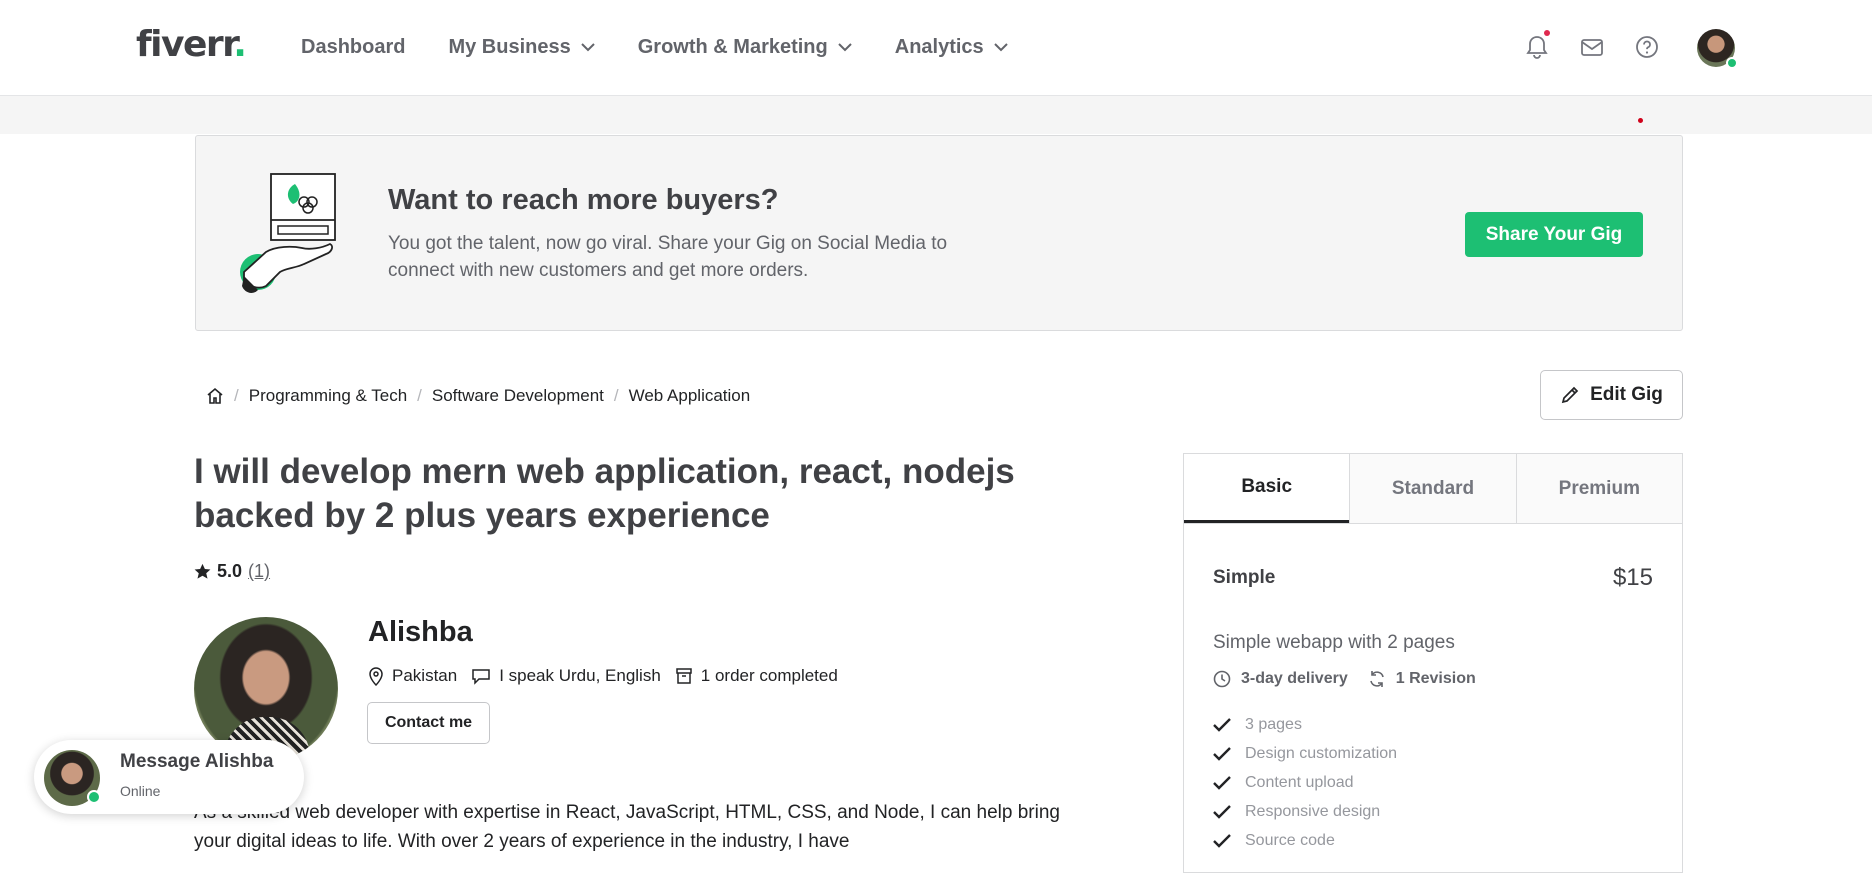  Describe the element at coordinates (1305, 753) in the screenshot. I see `feature-item: Design customization` at that location.